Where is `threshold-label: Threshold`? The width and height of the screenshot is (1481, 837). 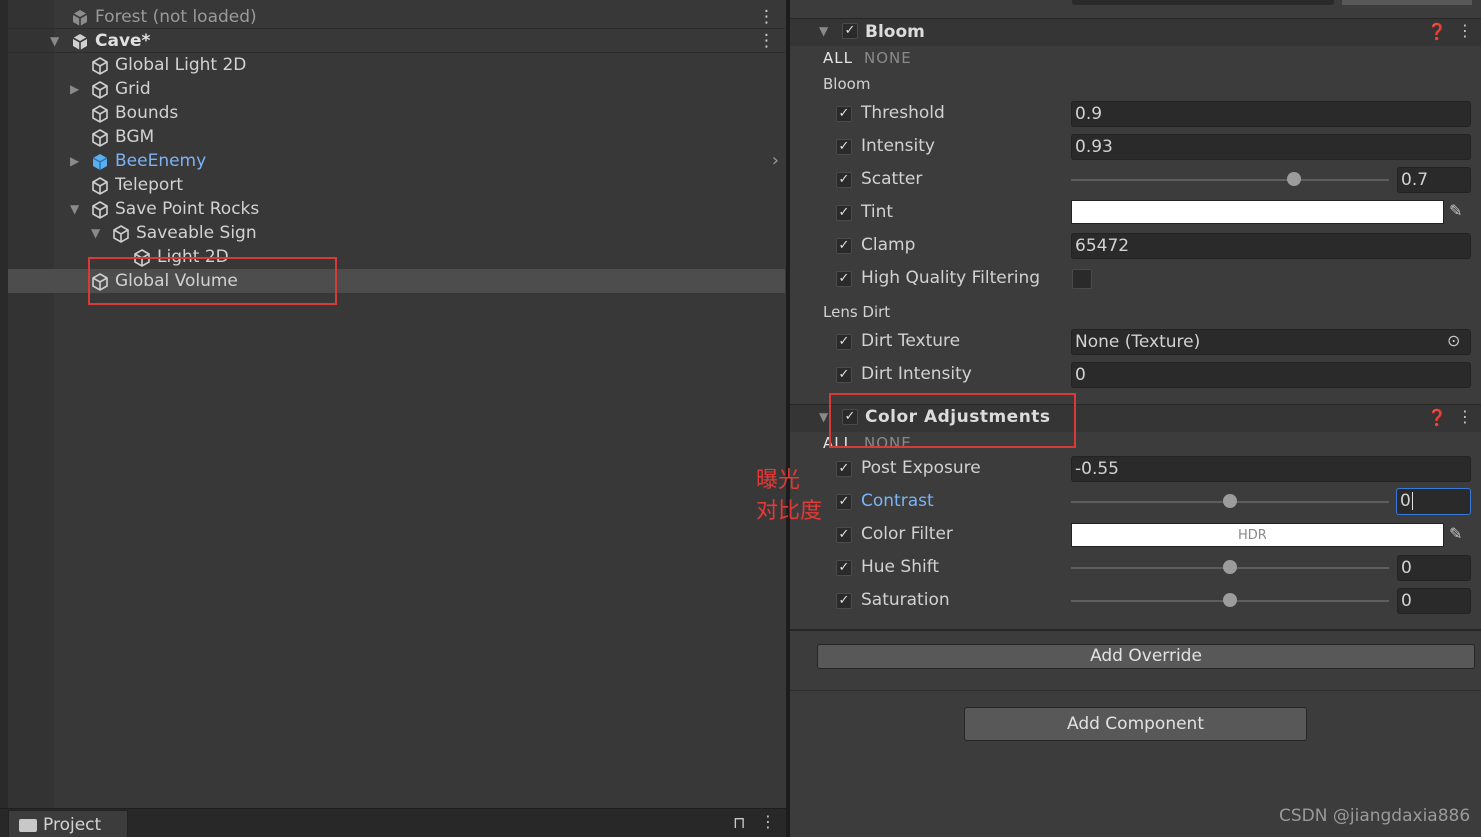 threshold-label: Threshold is located at coordinates (903, 113).